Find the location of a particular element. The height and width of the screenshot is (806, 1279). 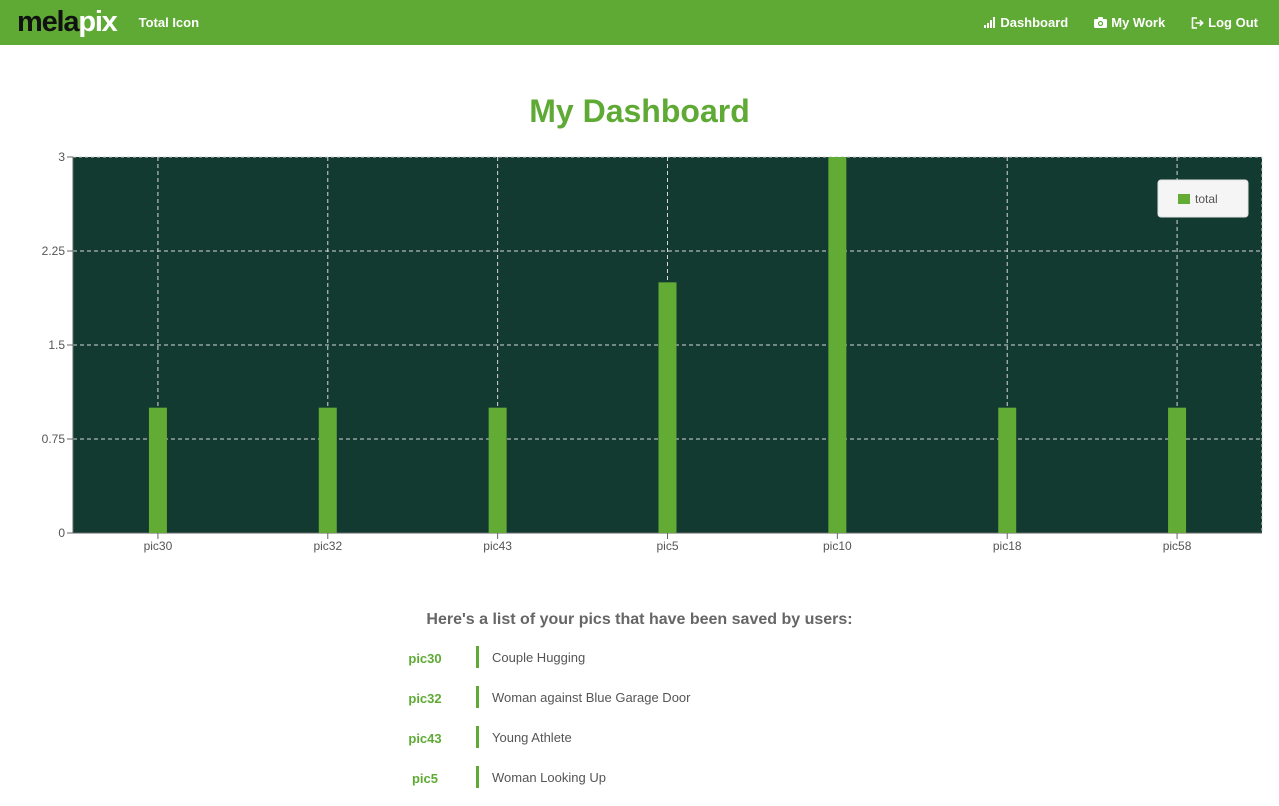

y-tick-label: 2.25 is located at coordinates (54, 251).